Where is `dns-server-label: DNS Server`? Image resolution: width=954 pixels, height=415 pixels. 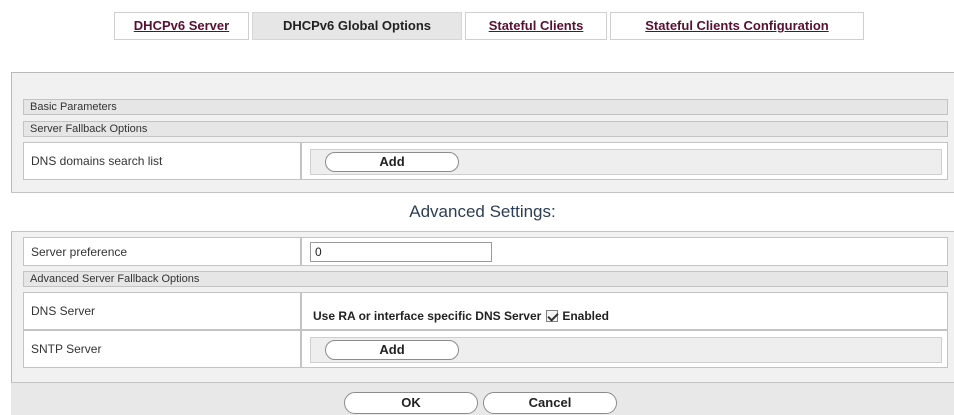 dns-server-label: DNS Server is located at coordinates (162, 311).